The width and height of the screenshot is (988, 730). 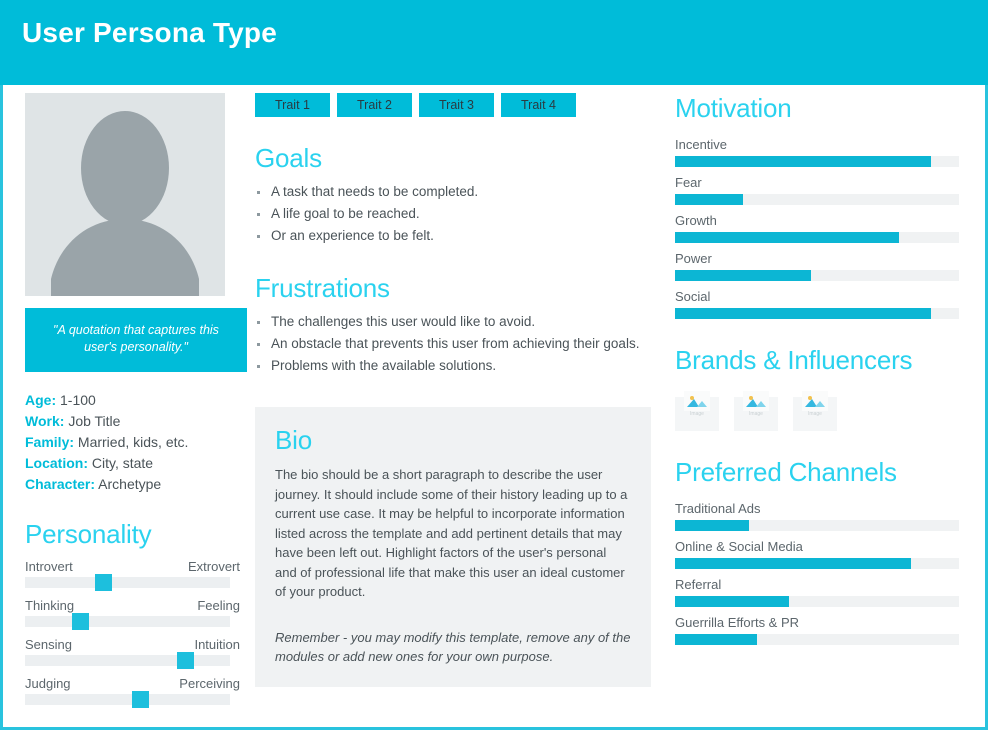 I want to click on meter-label: Growth, so click(x=696, y=220).